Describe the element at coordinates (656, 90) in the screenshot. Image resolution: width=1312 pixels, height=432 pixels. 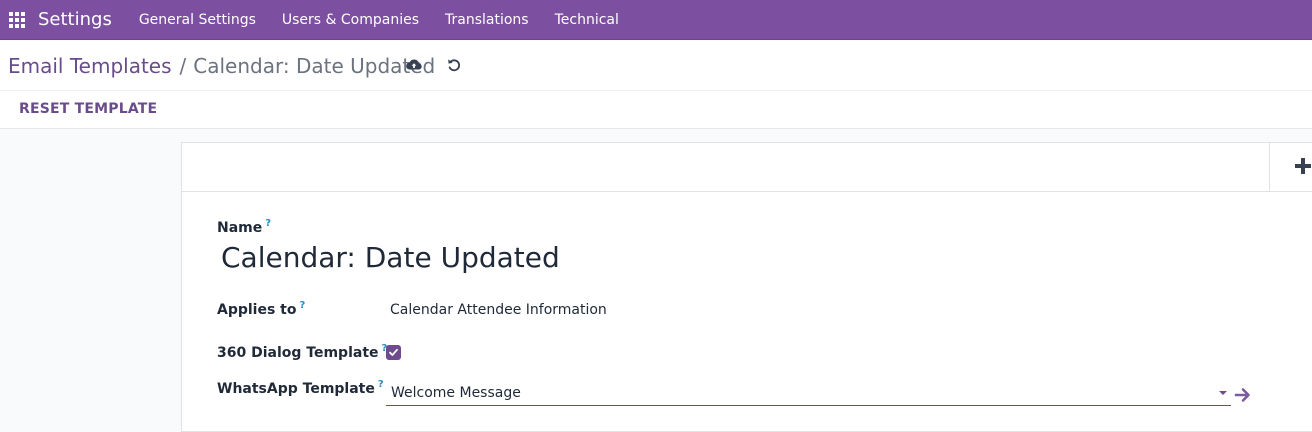
I see `control-panel-divider` at that location.